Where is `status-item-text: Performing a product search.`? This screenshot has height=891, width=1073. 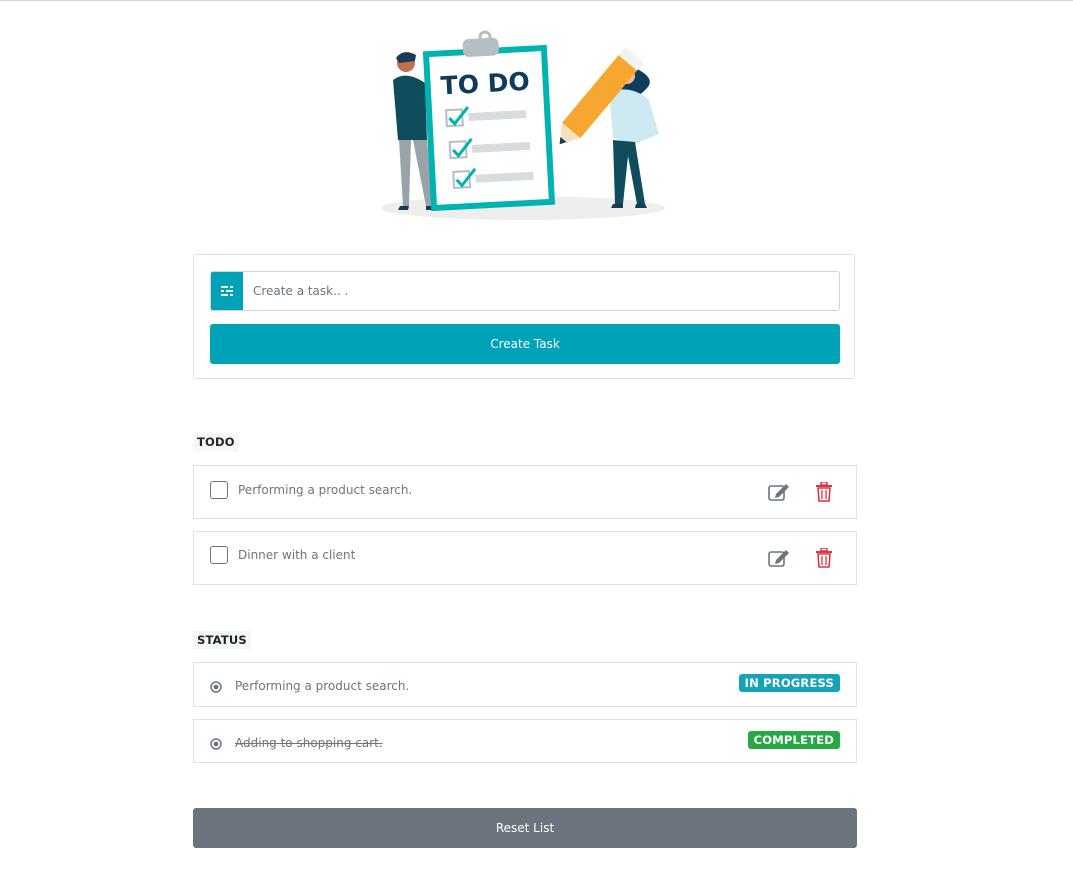
status-item-text: Performing a product search. is located at coordinates (322, 686).